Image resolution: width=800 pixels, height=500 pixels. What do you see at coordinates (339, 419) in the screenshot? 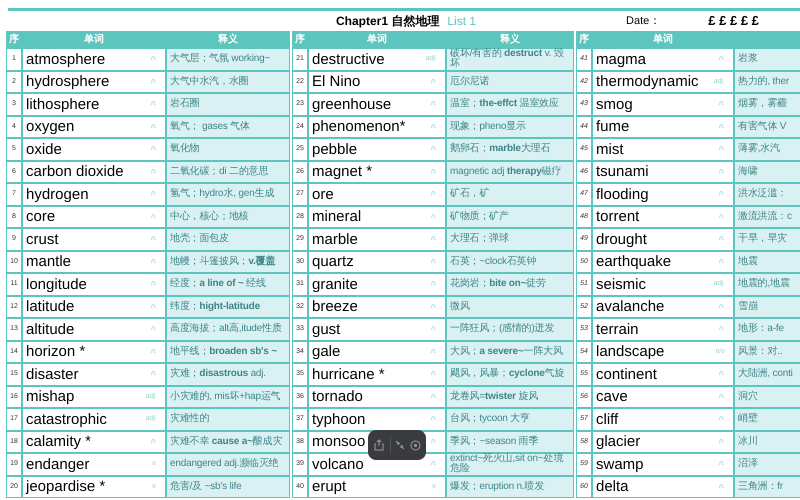
I see `word: typhoon` at bounding box center [339, 419].